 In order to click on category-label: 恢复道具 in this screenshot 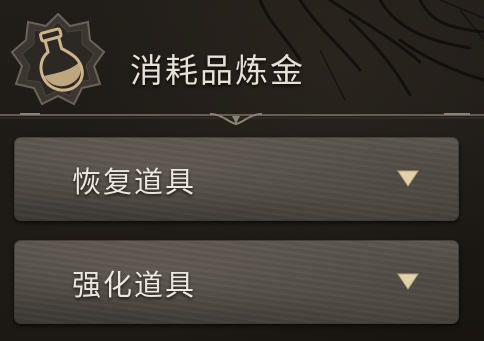, I will do `click(134, 182)`.